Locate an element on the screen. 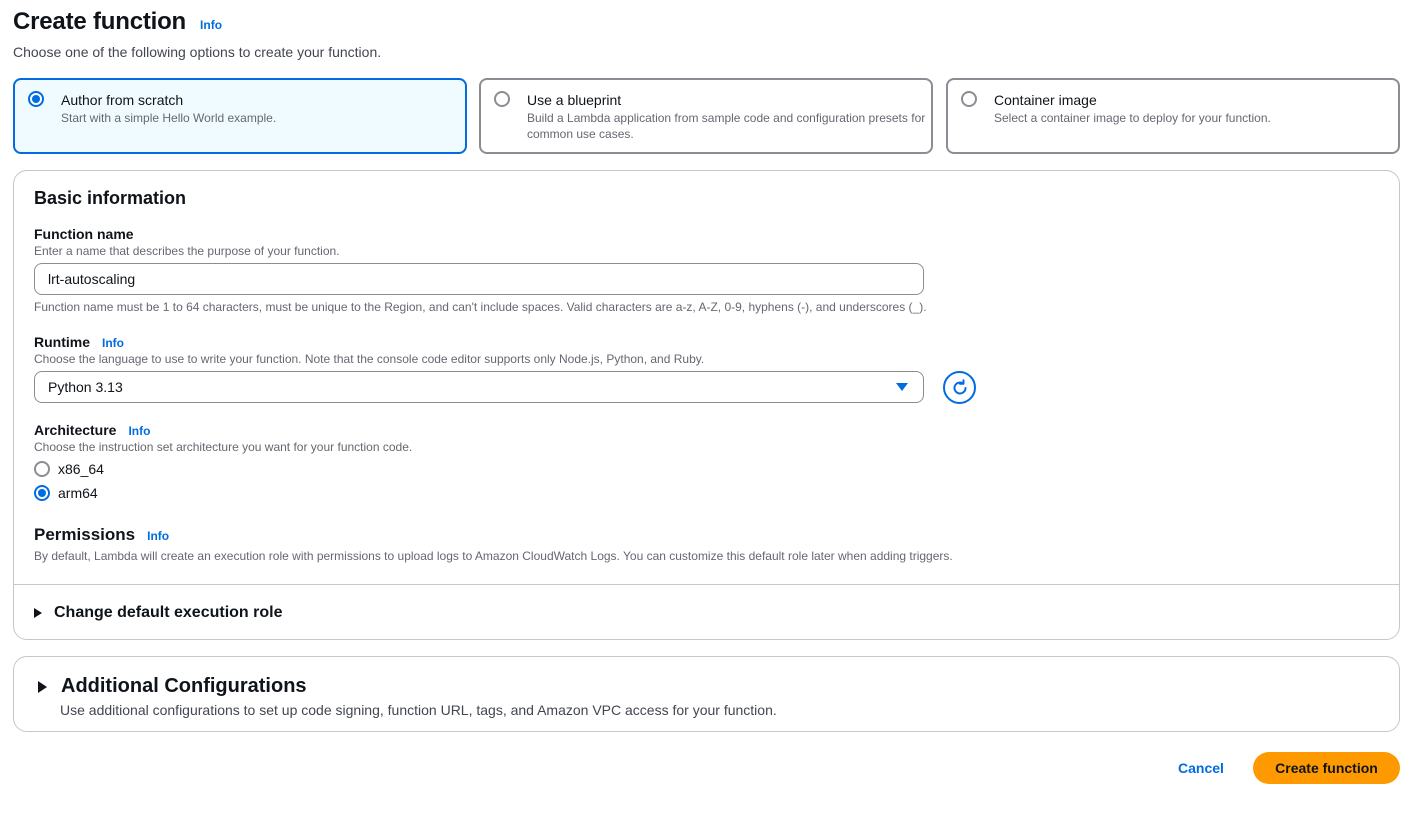 The width and height of the screenshot is (1416, 815). option-title: Container image is located at coordinates (1045, 100).